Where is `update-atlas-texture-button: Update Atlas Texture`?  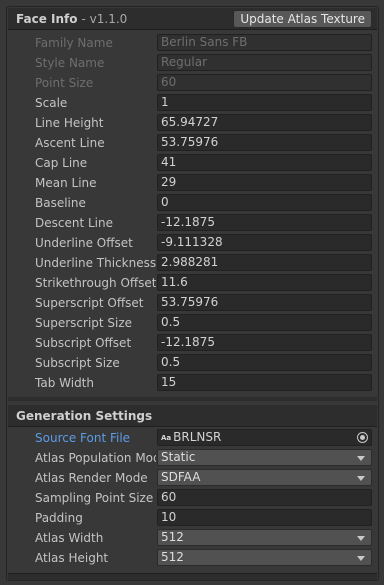 update-atlas-texture-button: Update Atlas Texture is located at coordinates (302, 19).